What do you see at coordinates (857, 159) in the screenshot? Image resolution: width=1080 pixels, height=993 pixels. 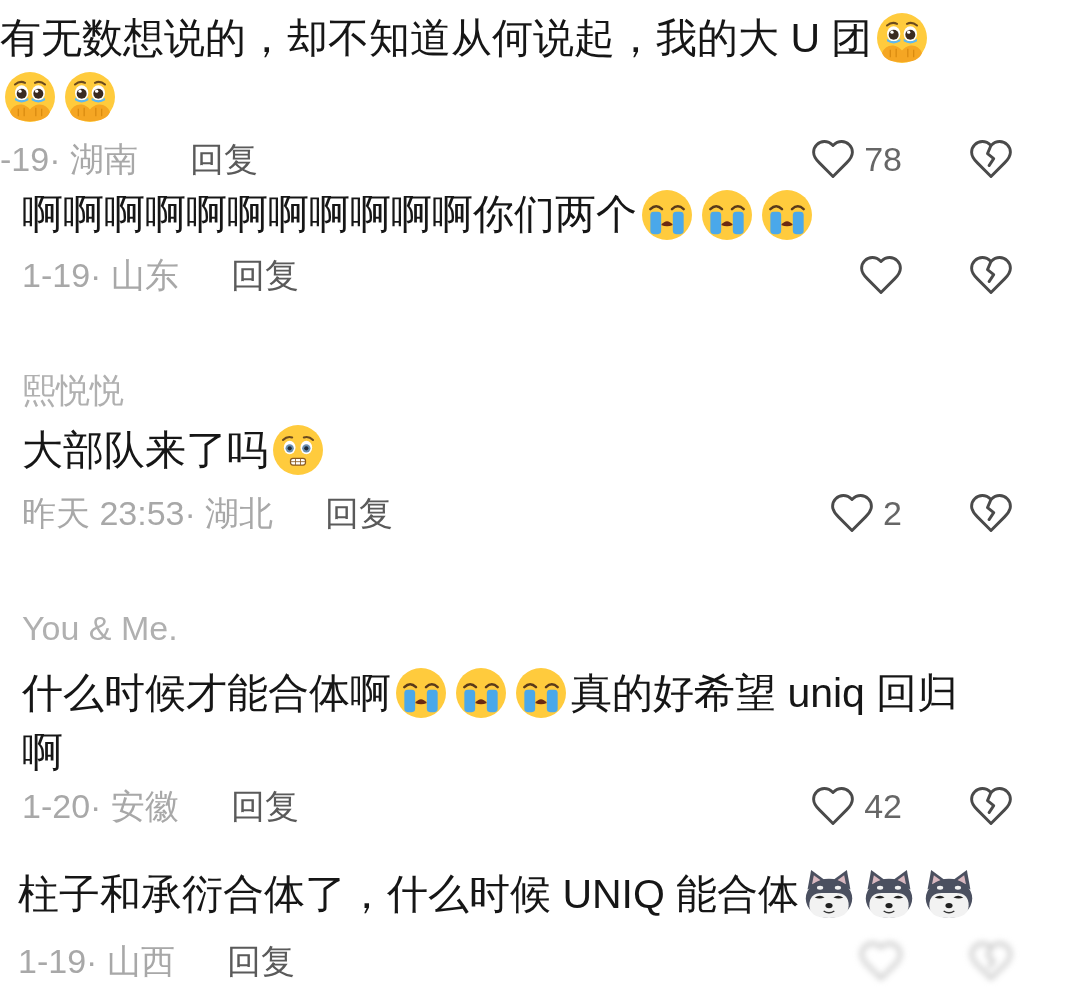 I see `like-button: 78` at bounding box center [857, 159].